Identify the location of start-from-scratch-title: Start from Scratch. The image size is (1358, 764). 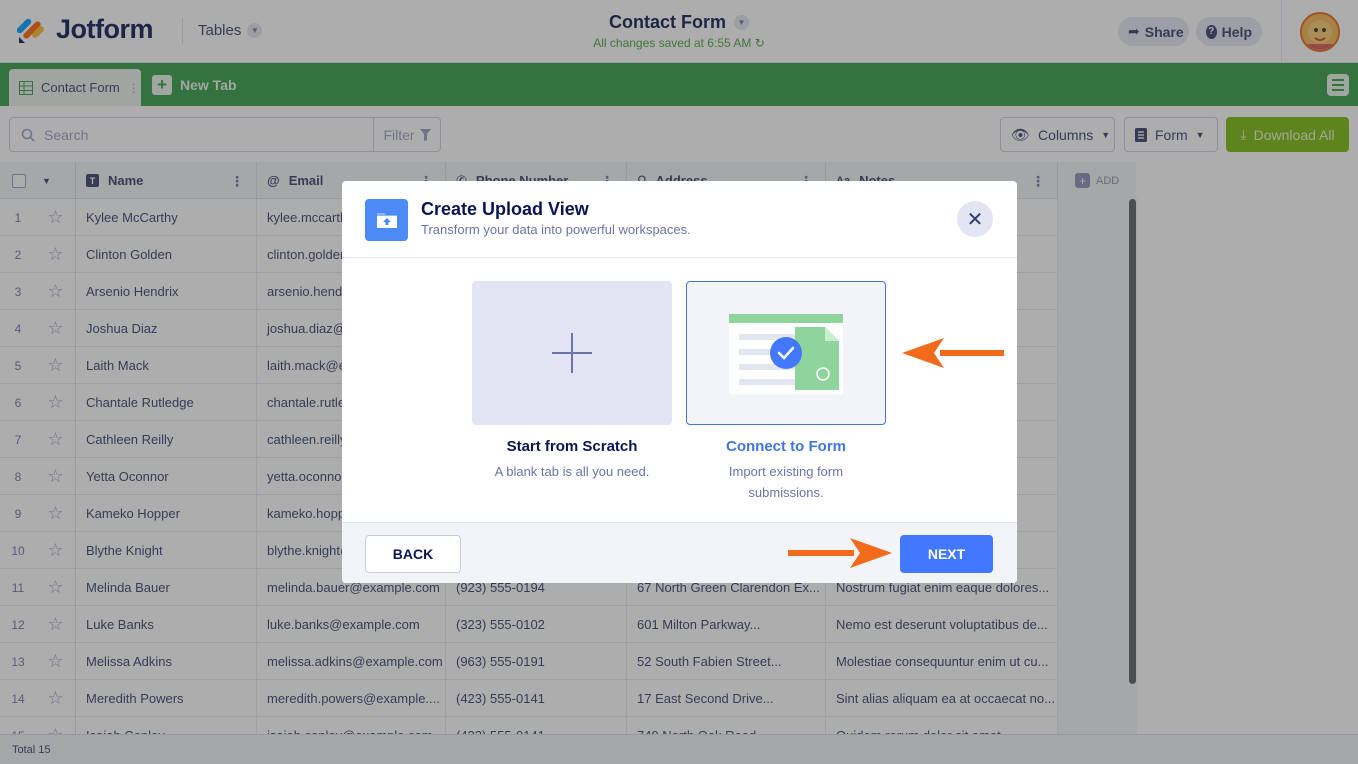
(572, 446).